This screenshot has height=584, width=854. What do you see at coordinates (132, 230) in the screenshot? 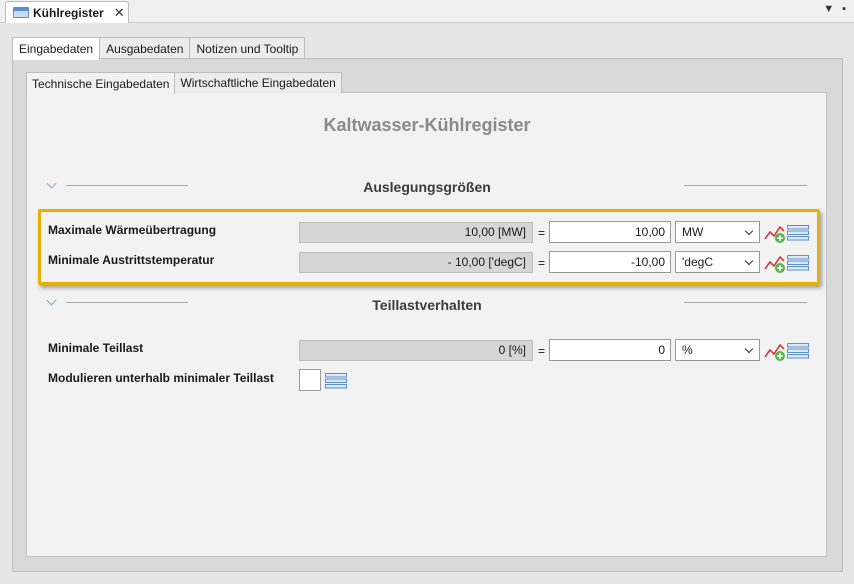
I see `label-maximale-waermeuebertragung: Maximale Wärmeübertragung` at bounding box center [132, 230].